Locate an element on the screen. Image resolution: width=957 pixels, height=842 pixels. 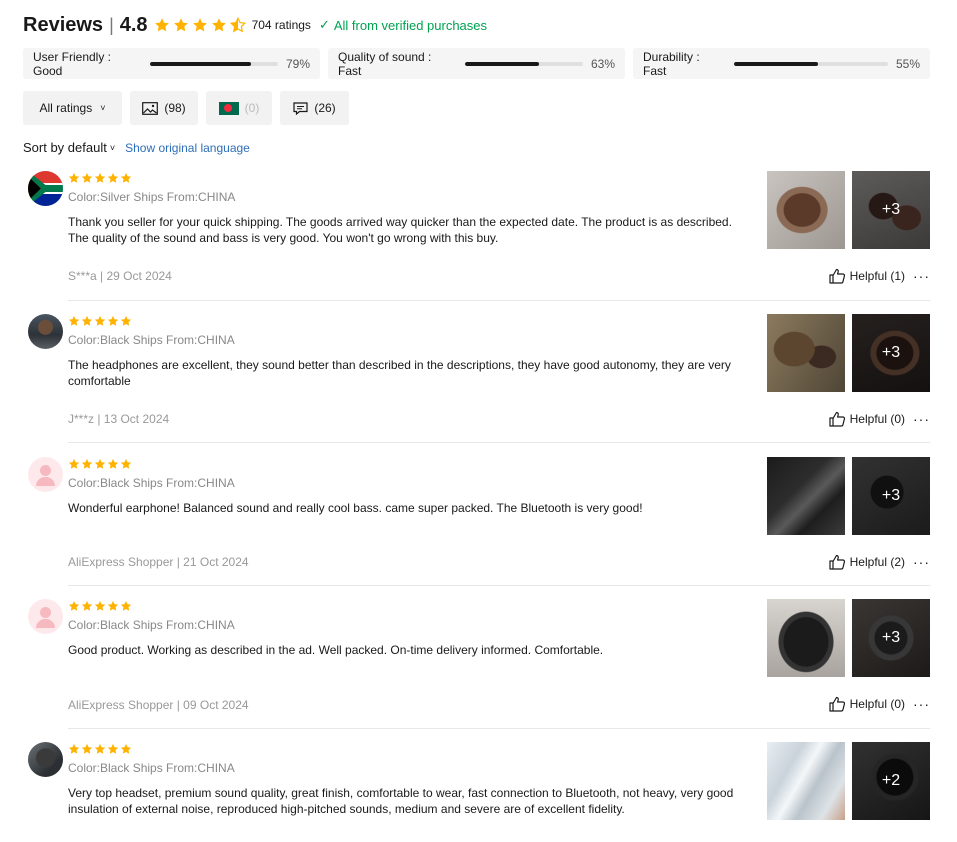
metric-user-friendly: User Friendly : Good 79% is located at coordinates (171, 63).